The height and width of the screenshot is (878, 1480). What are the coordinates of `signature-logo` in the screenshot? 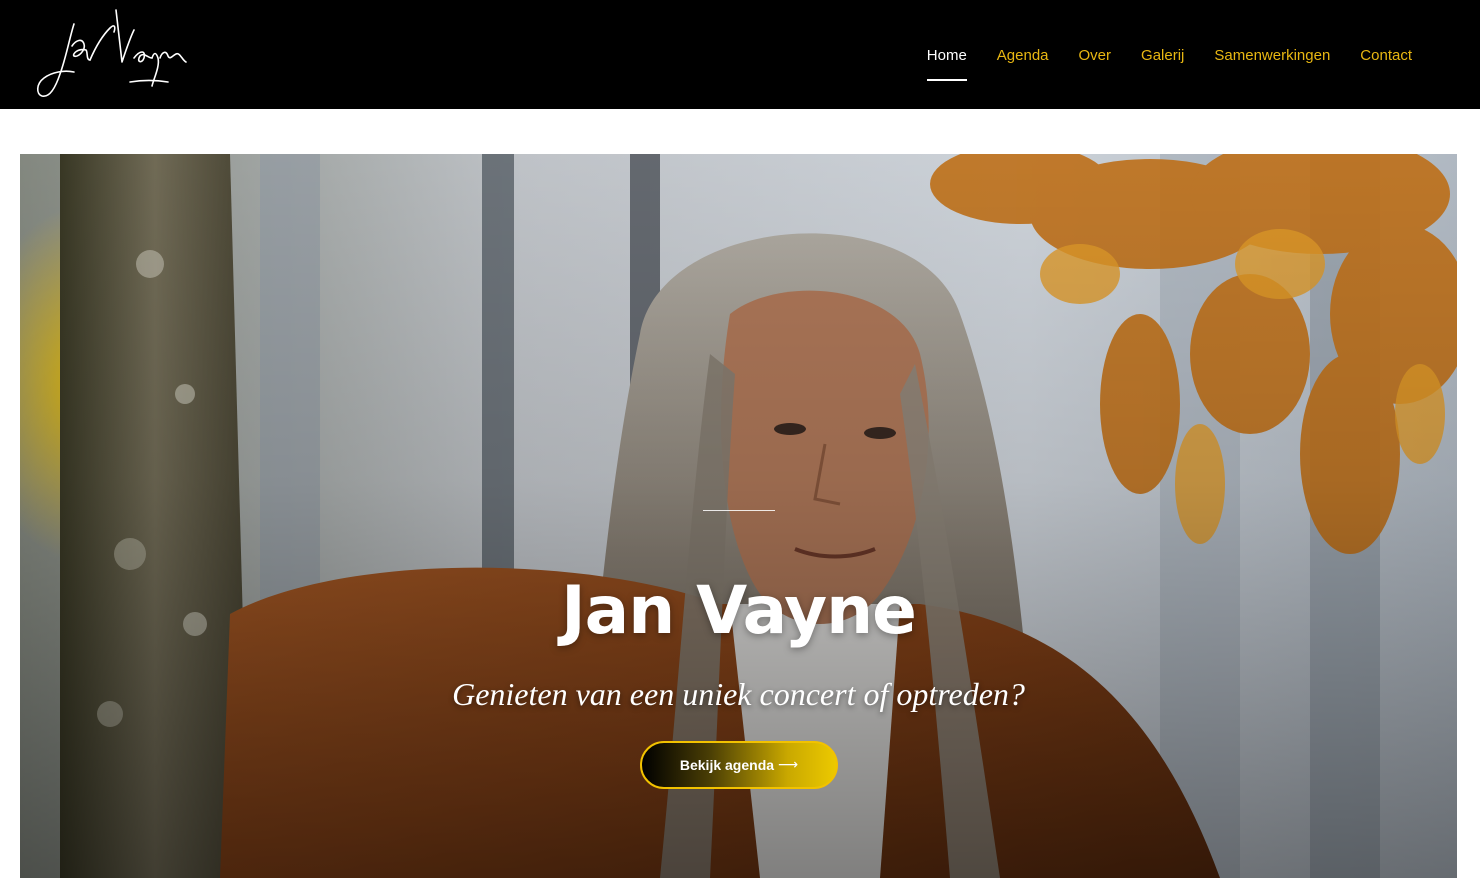 It's located at (110, 54).